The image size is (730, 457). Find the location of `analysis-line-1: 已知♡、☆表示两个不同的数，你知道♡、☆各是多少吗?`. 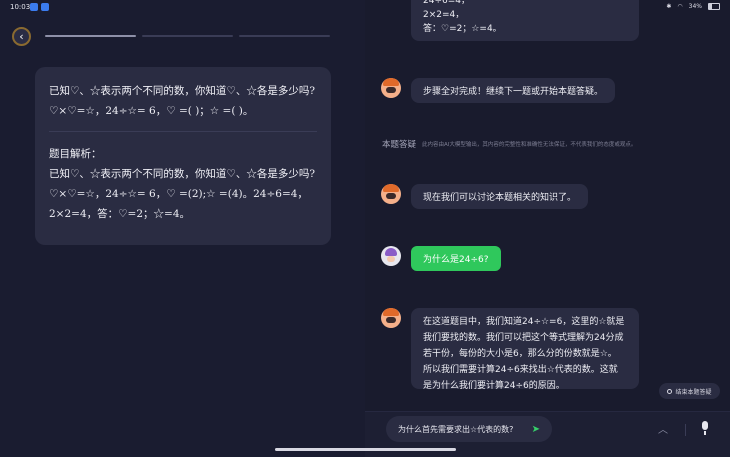

analysis-line-1: 已知♡、☆表示两个不同的数，你知道♡、☆各是多少吗? is located at coordinates (182, 174).